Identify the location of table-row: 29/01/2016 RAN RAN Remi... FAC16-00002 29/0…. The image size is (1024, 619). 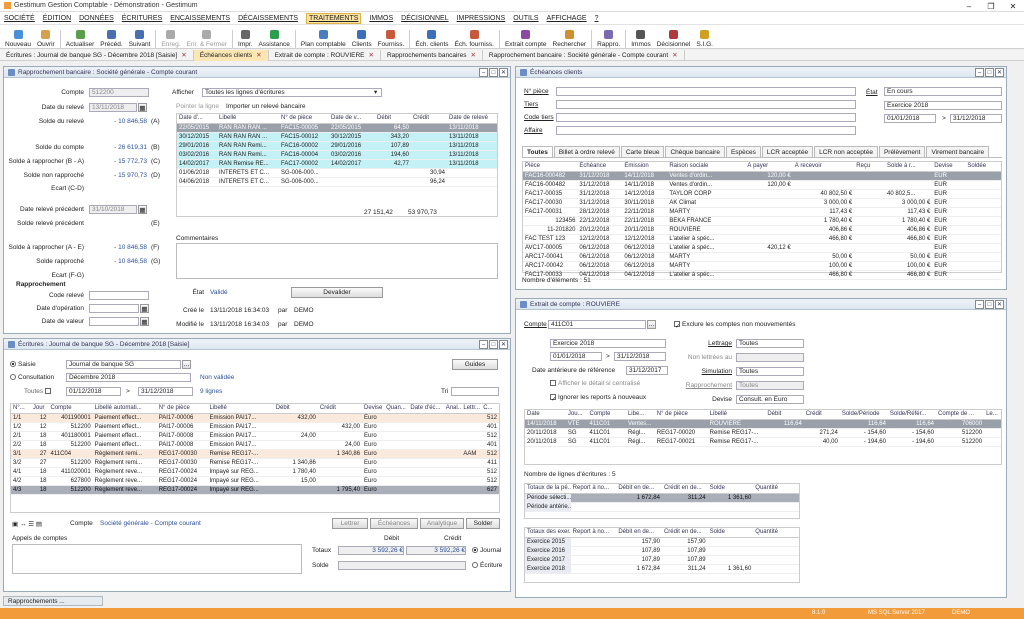
(337, 146).